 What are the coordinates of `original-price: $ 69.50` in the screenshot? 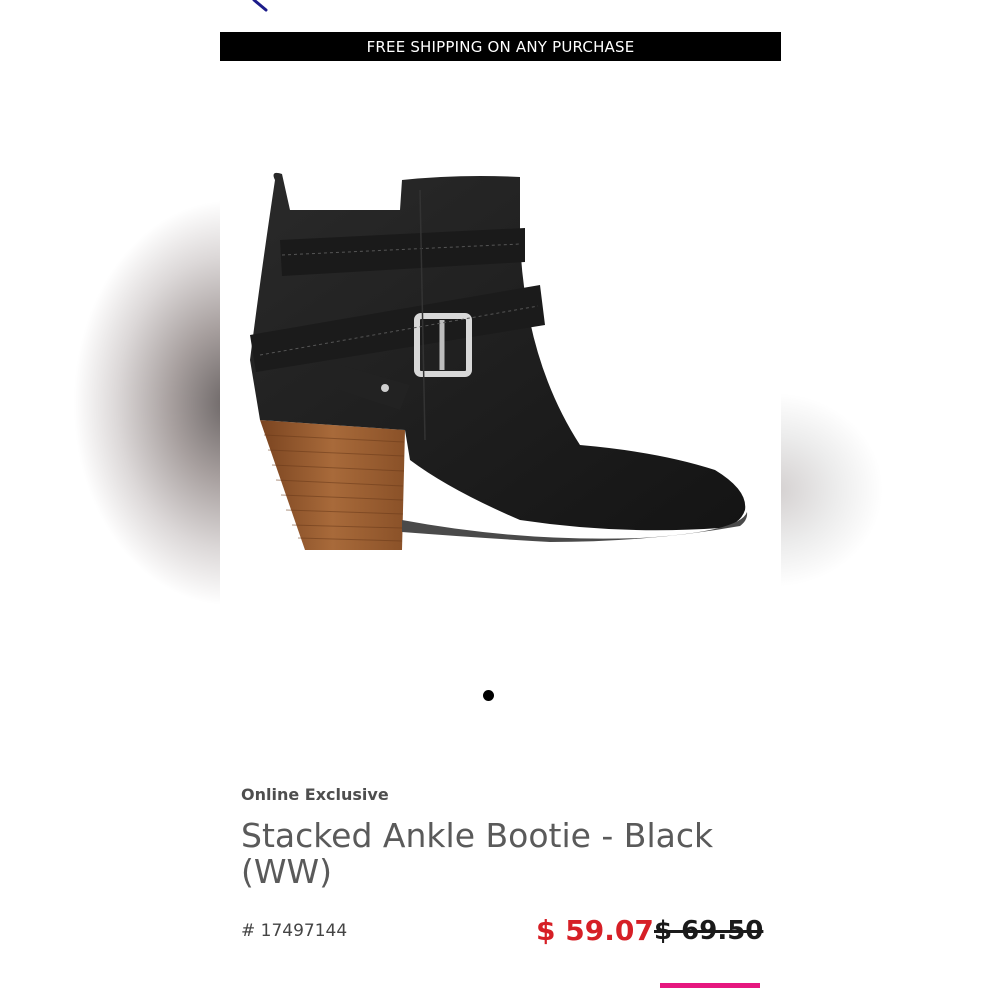 It's located at (709, 931).